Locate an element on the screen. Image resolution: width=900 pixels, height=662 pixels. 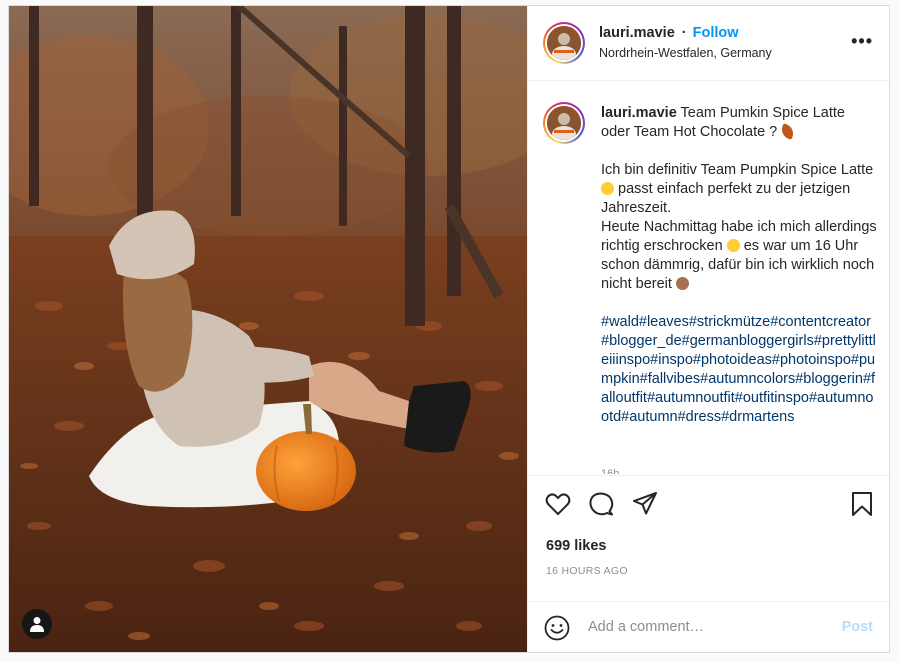
smiley-icon is located at coordinates (557, 628).